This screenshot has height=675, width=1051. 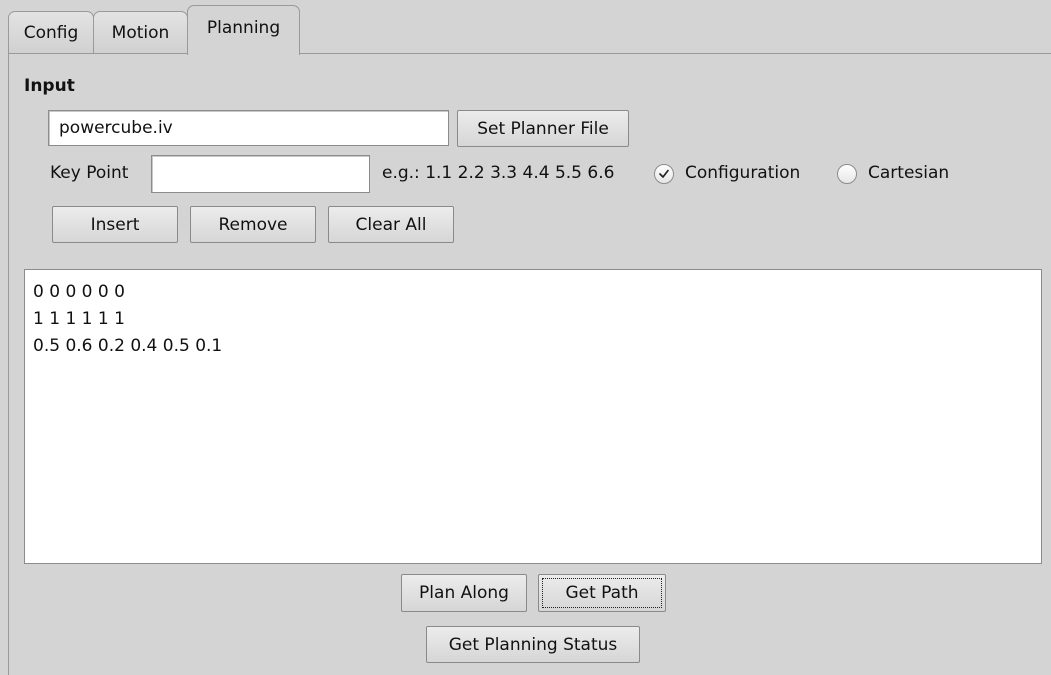 What do you see at coordinates (260, 174) in the screenshot?
I see `key-point-input` at bounding box center [260, 174].